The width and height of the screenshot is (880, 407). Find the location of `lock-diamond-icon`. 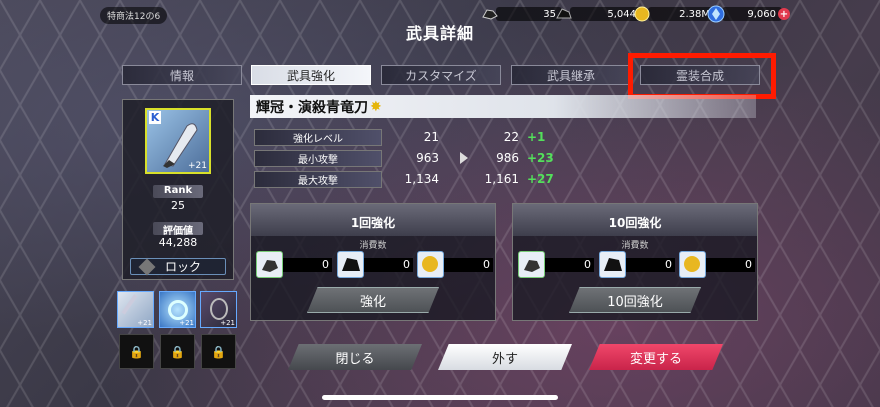

lock-diamond-icon is located at coordinates (147, 266).